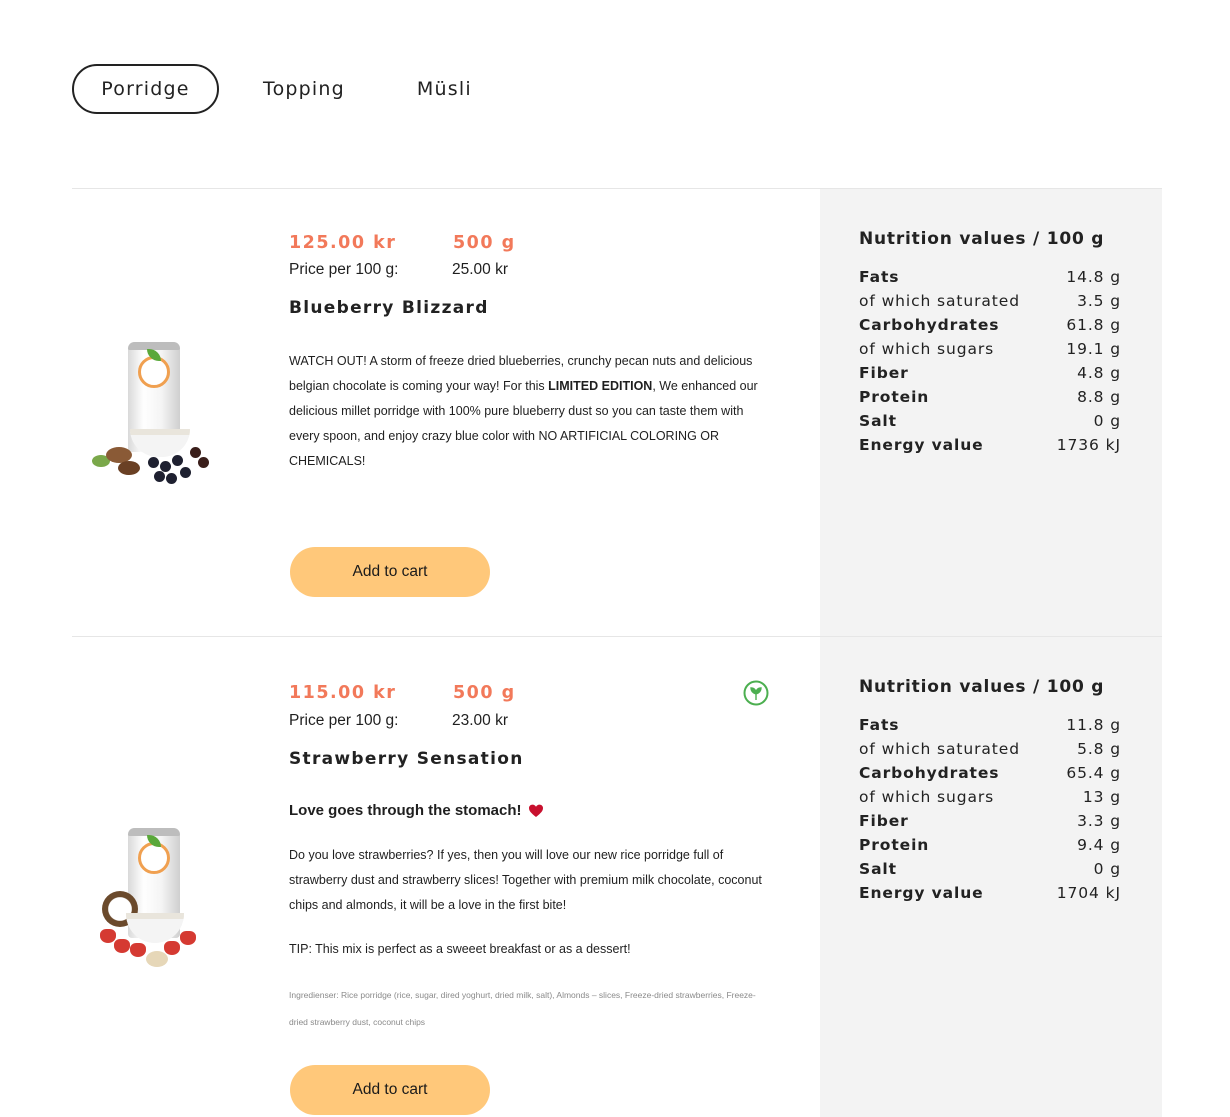 This screenshot has height=1117, width=1230. What do you see at coordinates (990, 797) in the screenshot?
I see `nutrition-row: of which sugars 13 g` at bounding box center [990, 797].